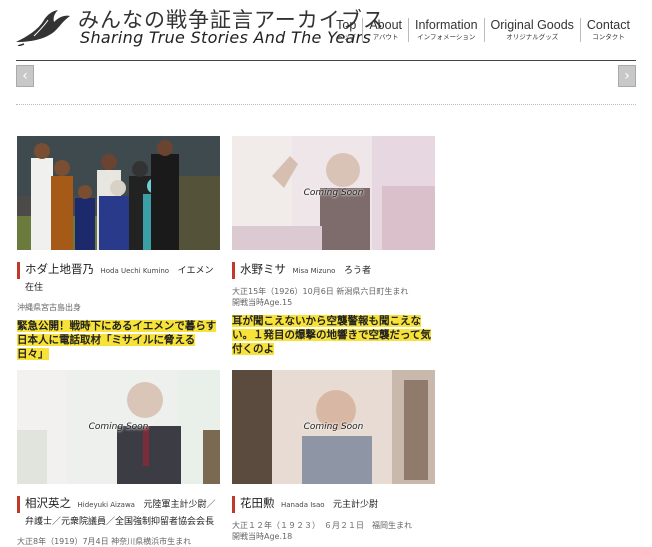 This screenshot has height=547, width=652. I want to click on nav-item-top: Top トップ, so click(346, 30).